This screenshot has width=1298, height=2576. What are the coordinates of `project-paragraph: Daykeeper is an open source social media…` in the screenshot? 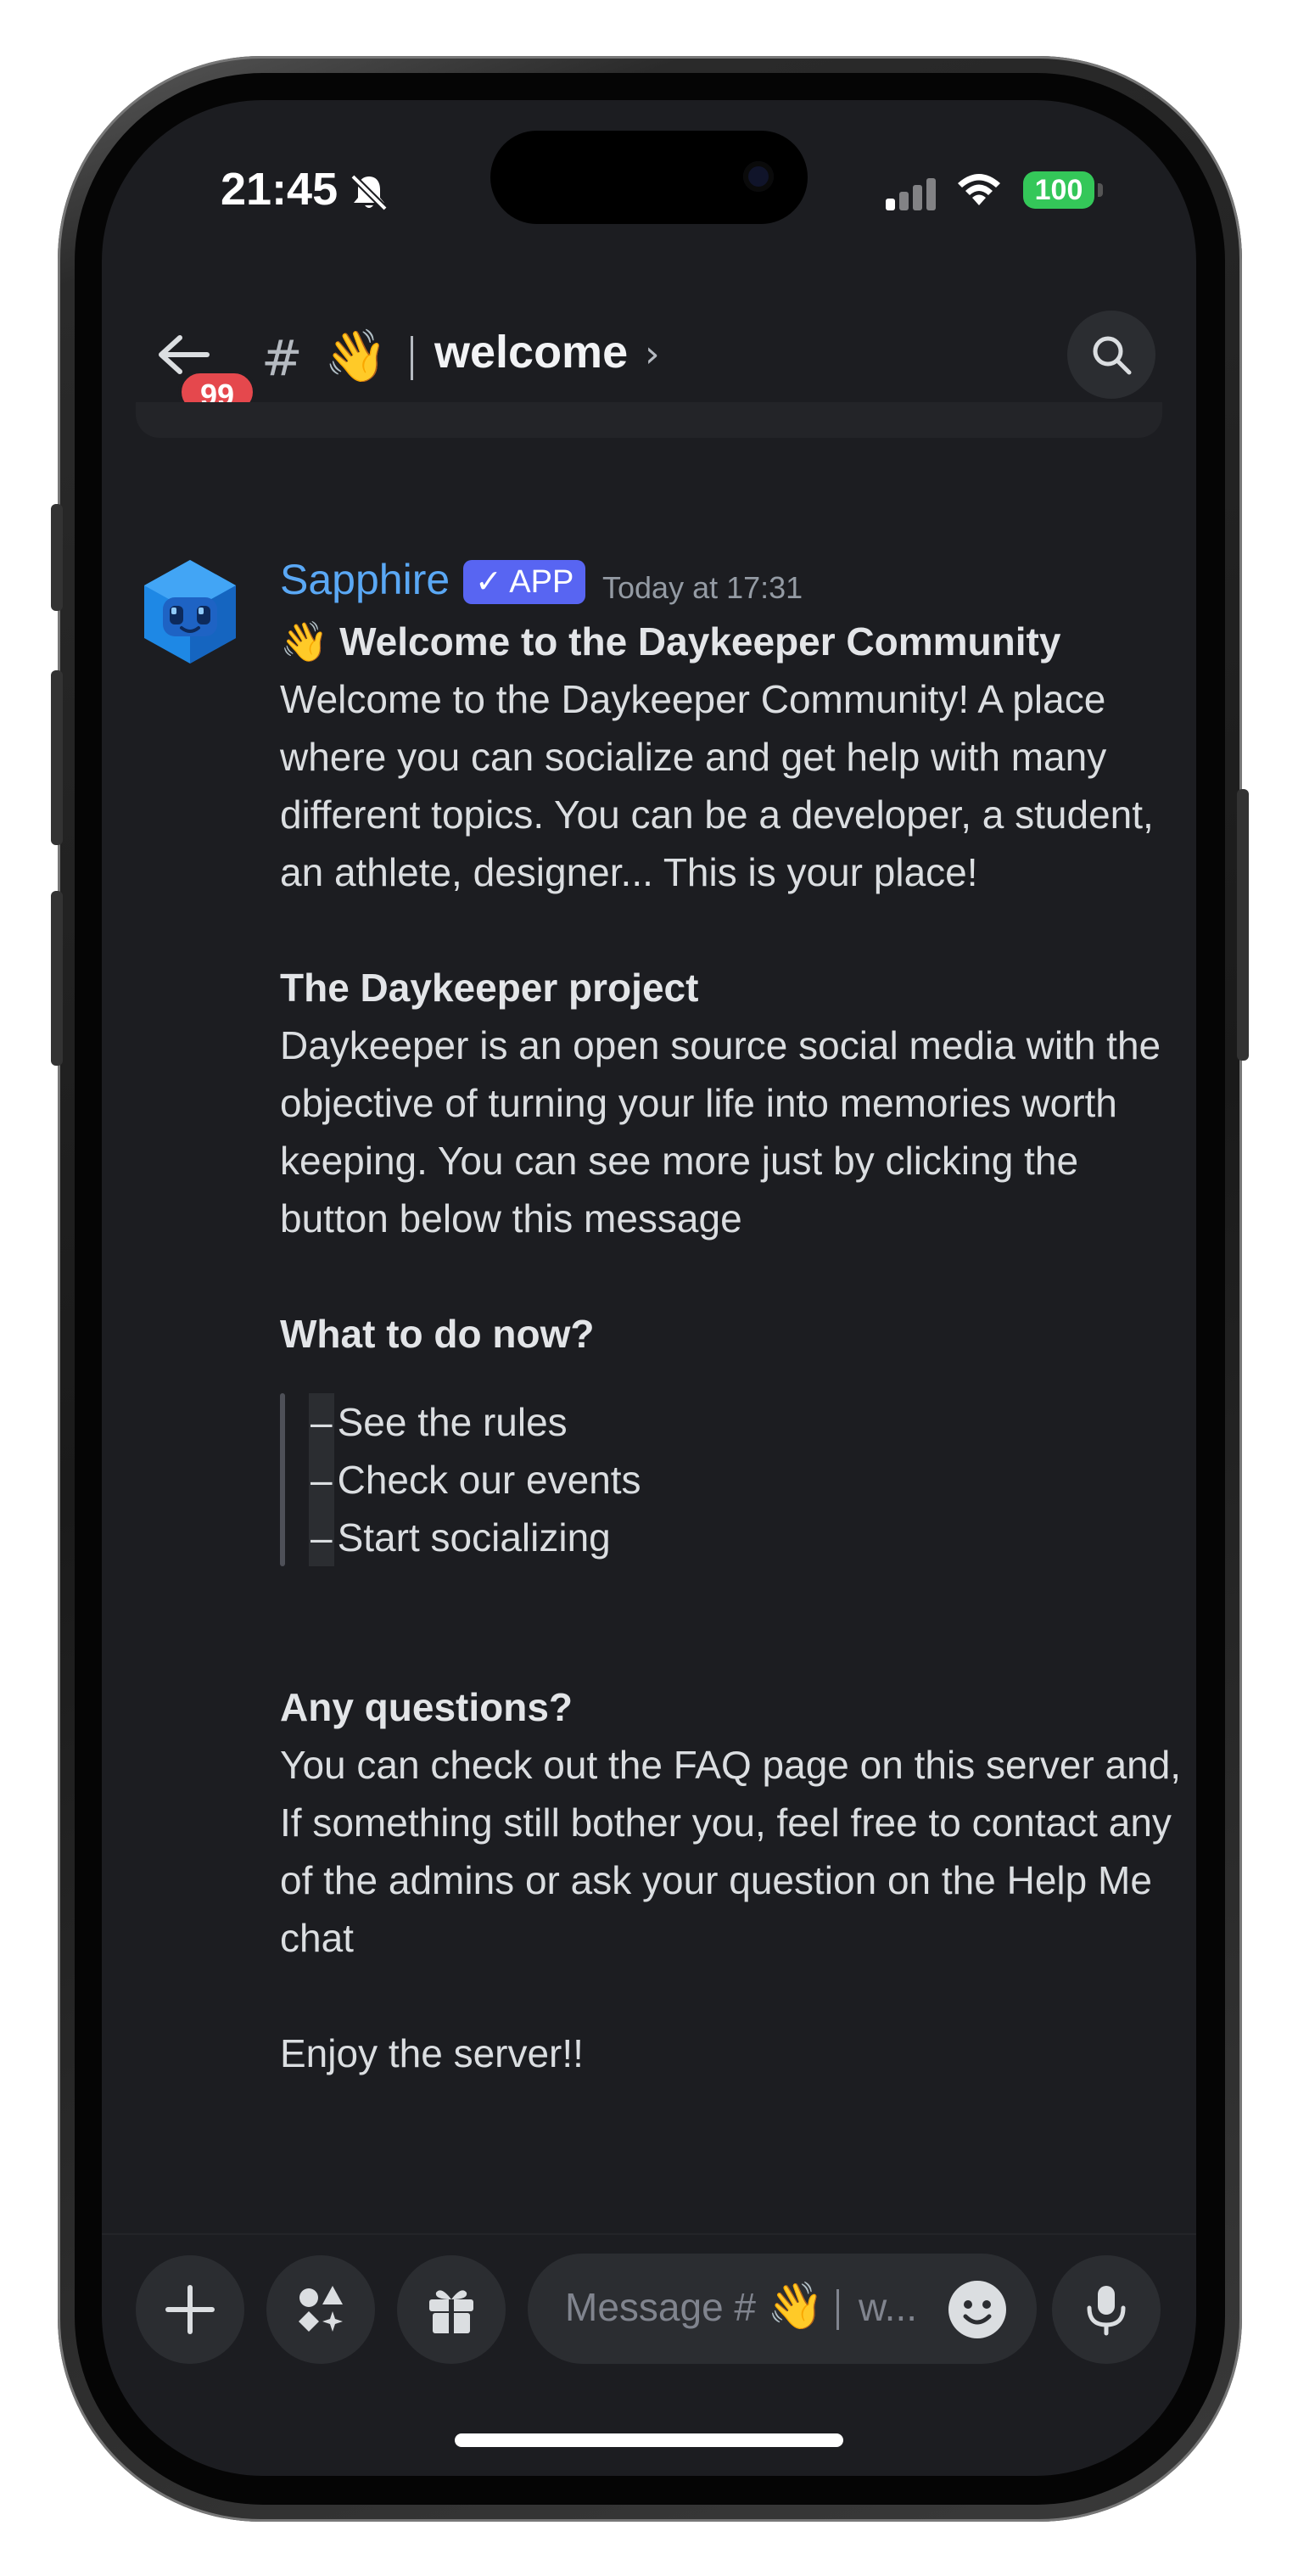 It's located at (720, 1132).